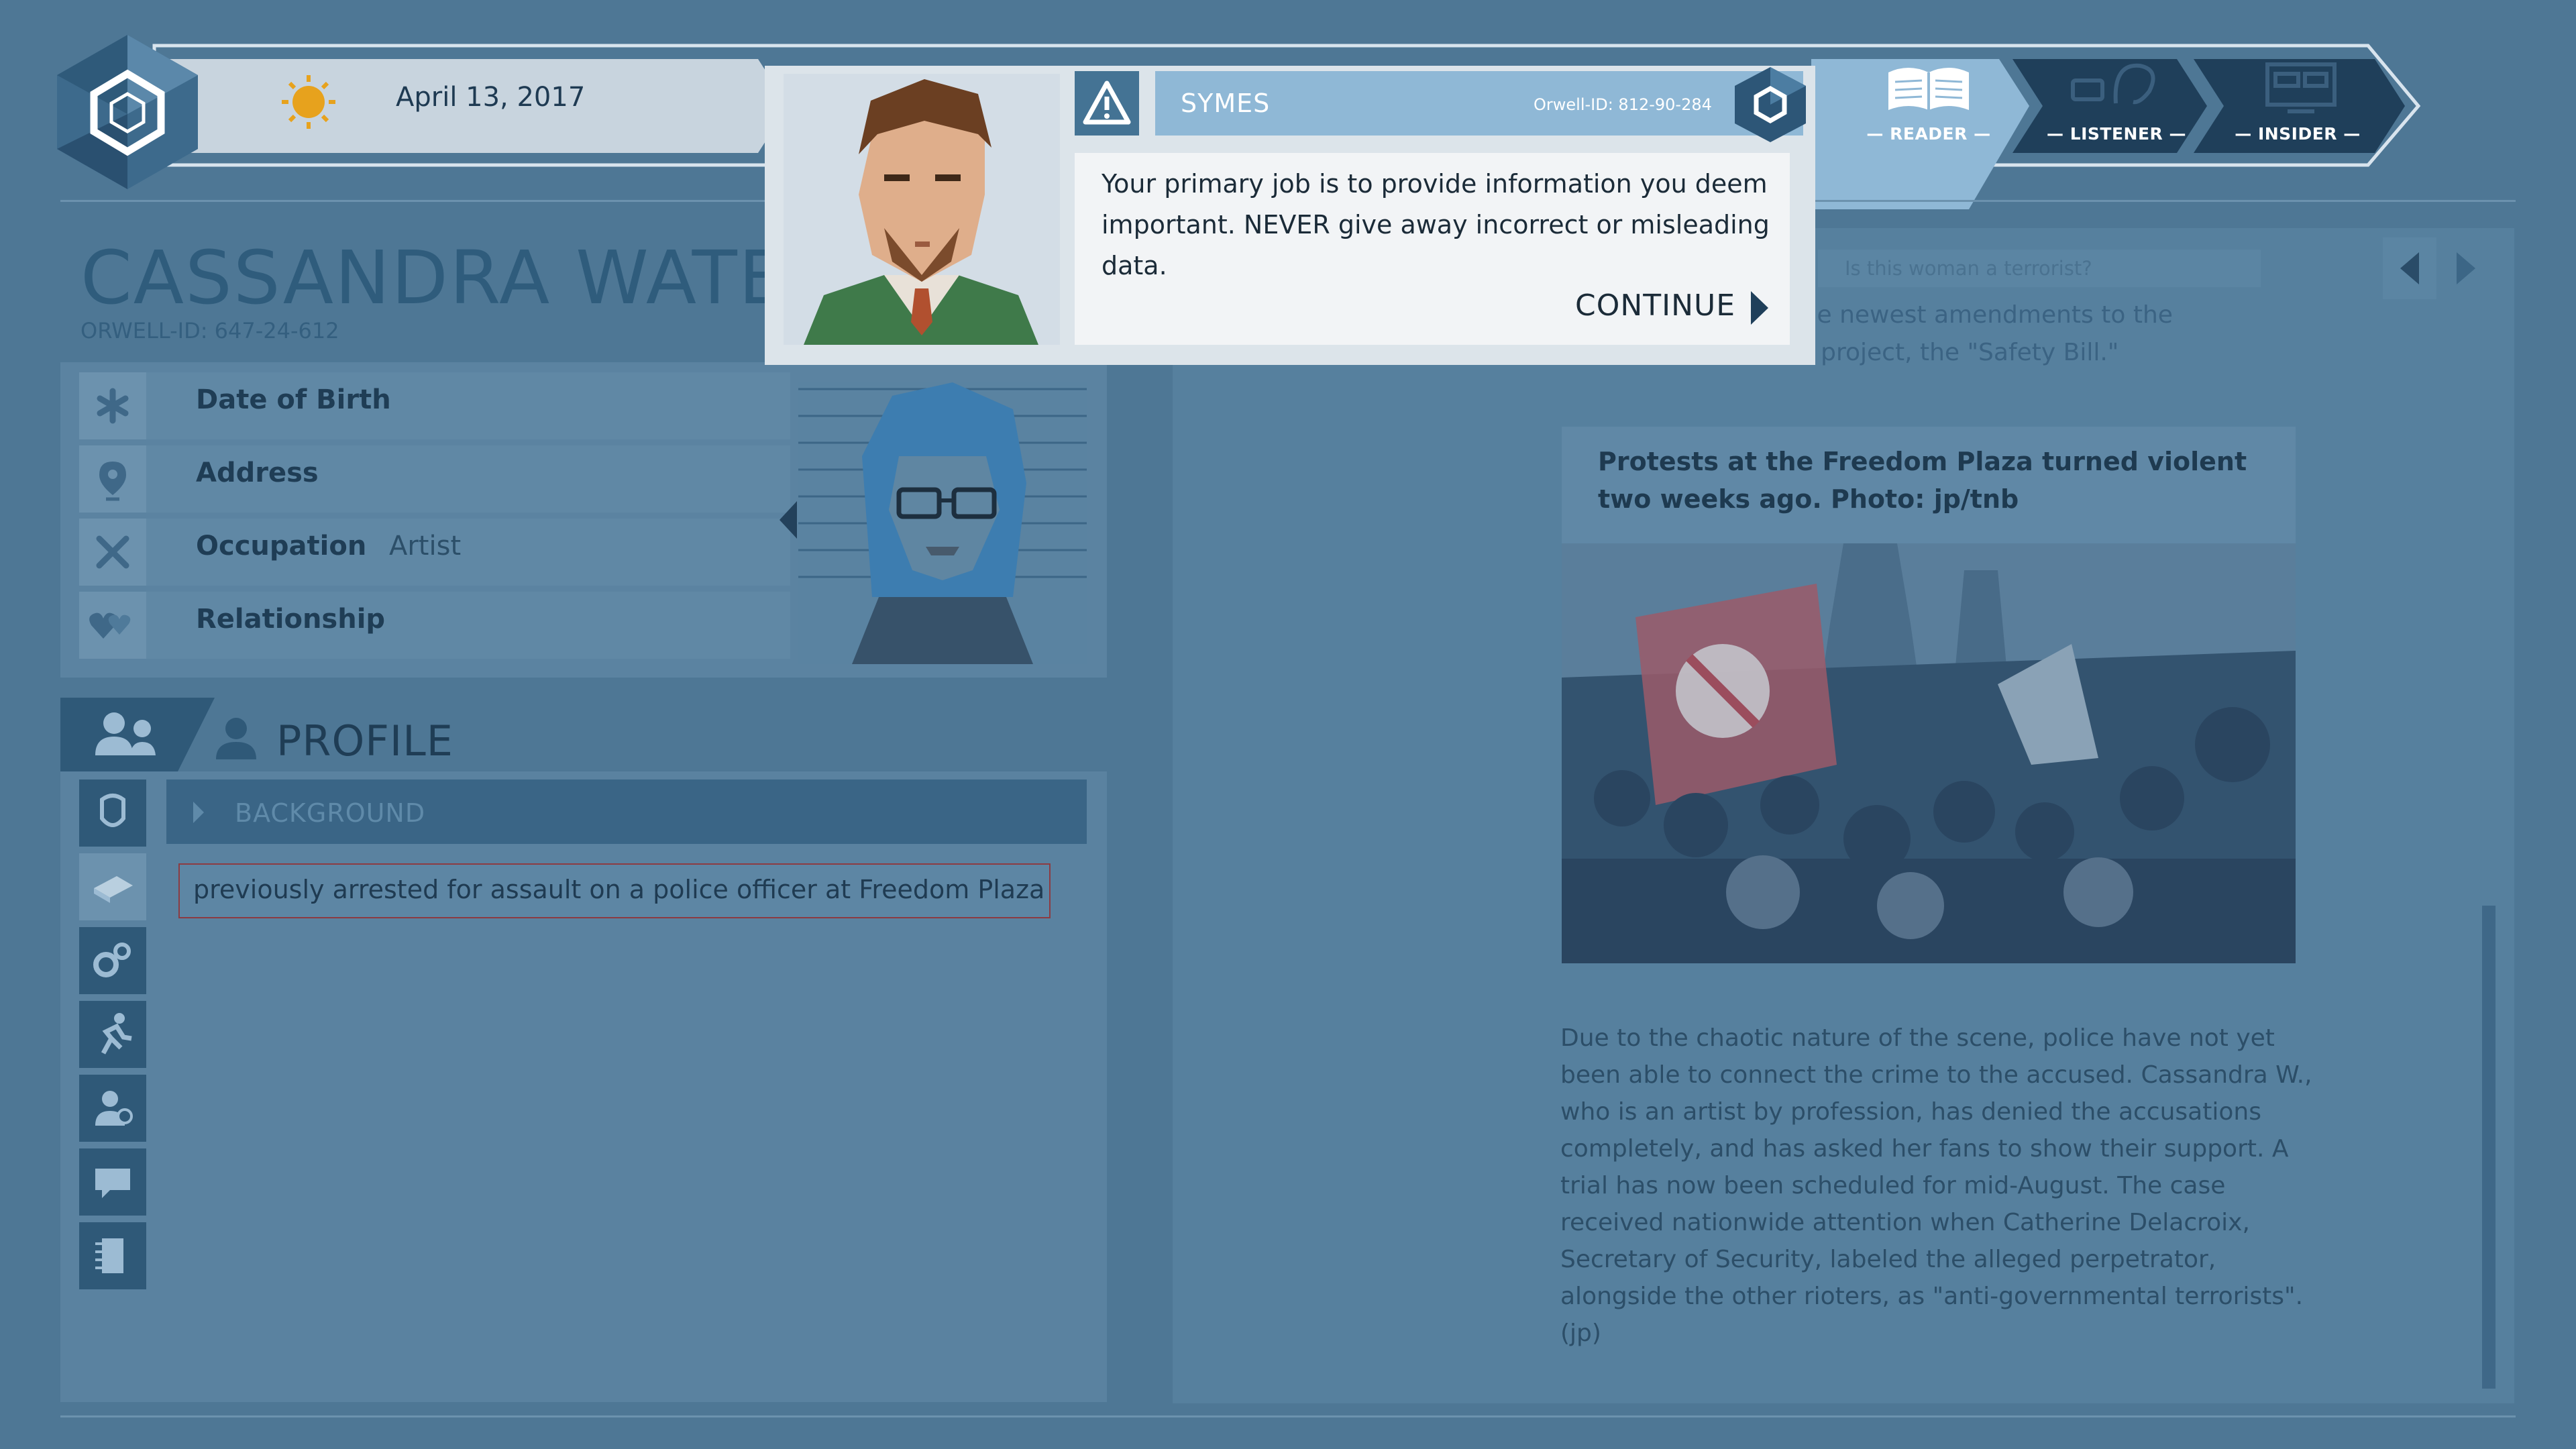 The width and height of the screenshot is (2576, 1449). I want to click on warning-icon, so click(1107, 102).